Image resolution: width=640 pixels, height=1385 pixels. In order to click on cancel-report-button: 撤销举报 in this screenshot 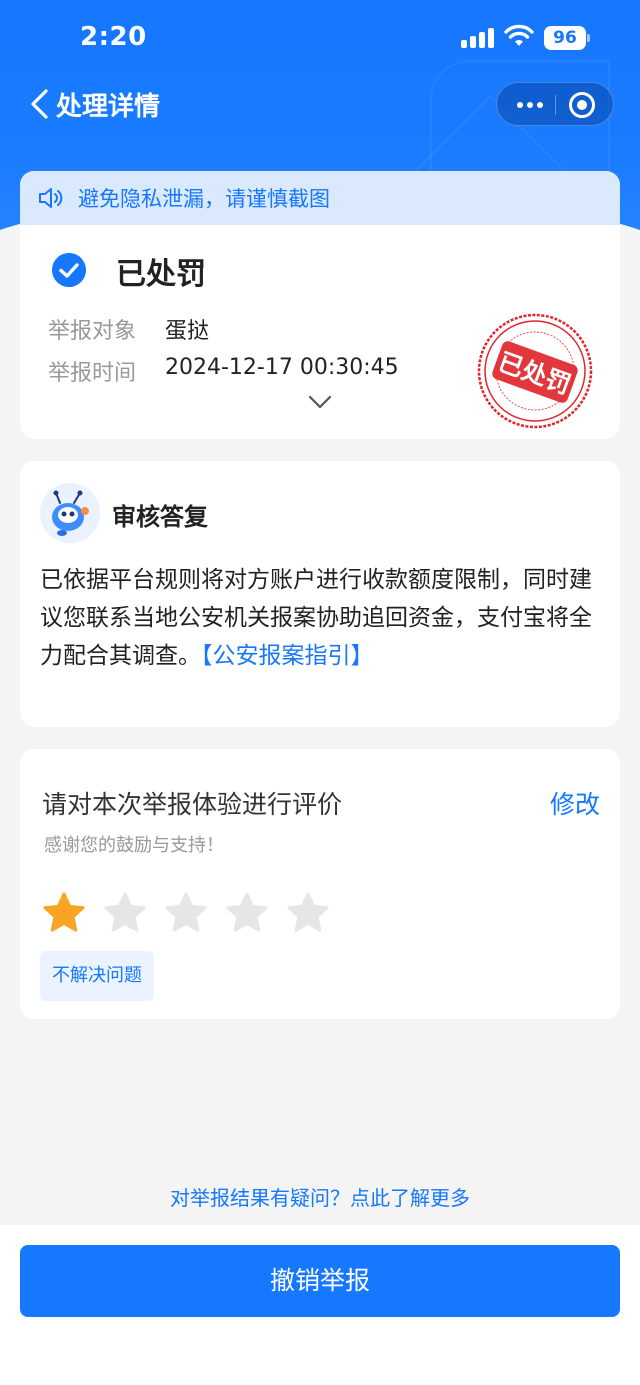, I will do `click(320, 1281)`.